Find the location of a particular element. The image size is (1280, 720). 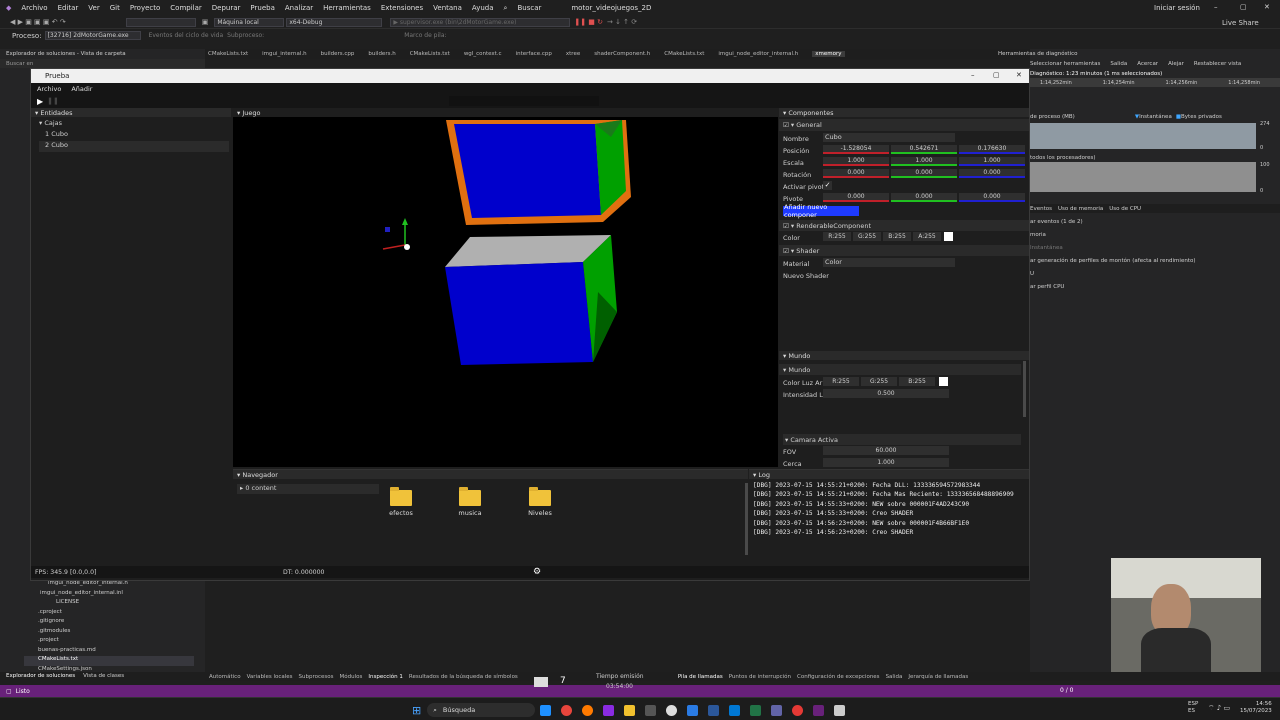

tab-xtree: xtree is located at coordinates (573, 54).